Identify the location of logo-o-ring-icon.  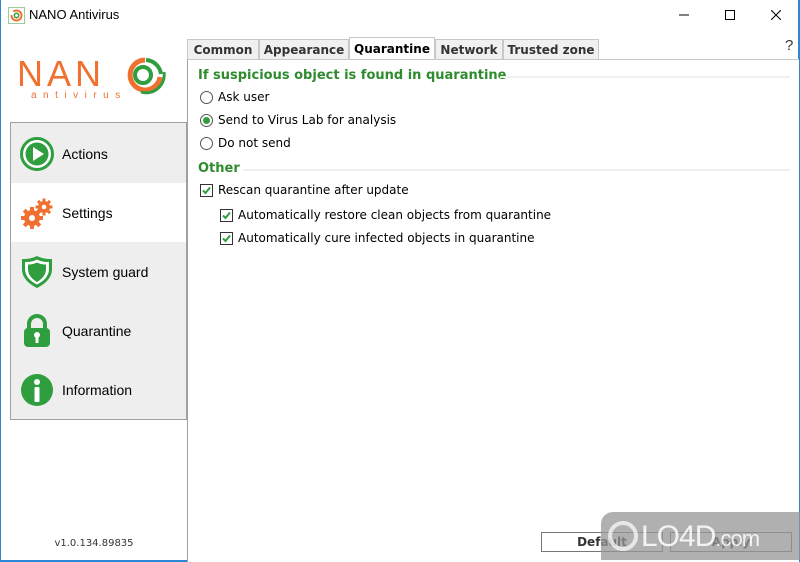
(146, 76).